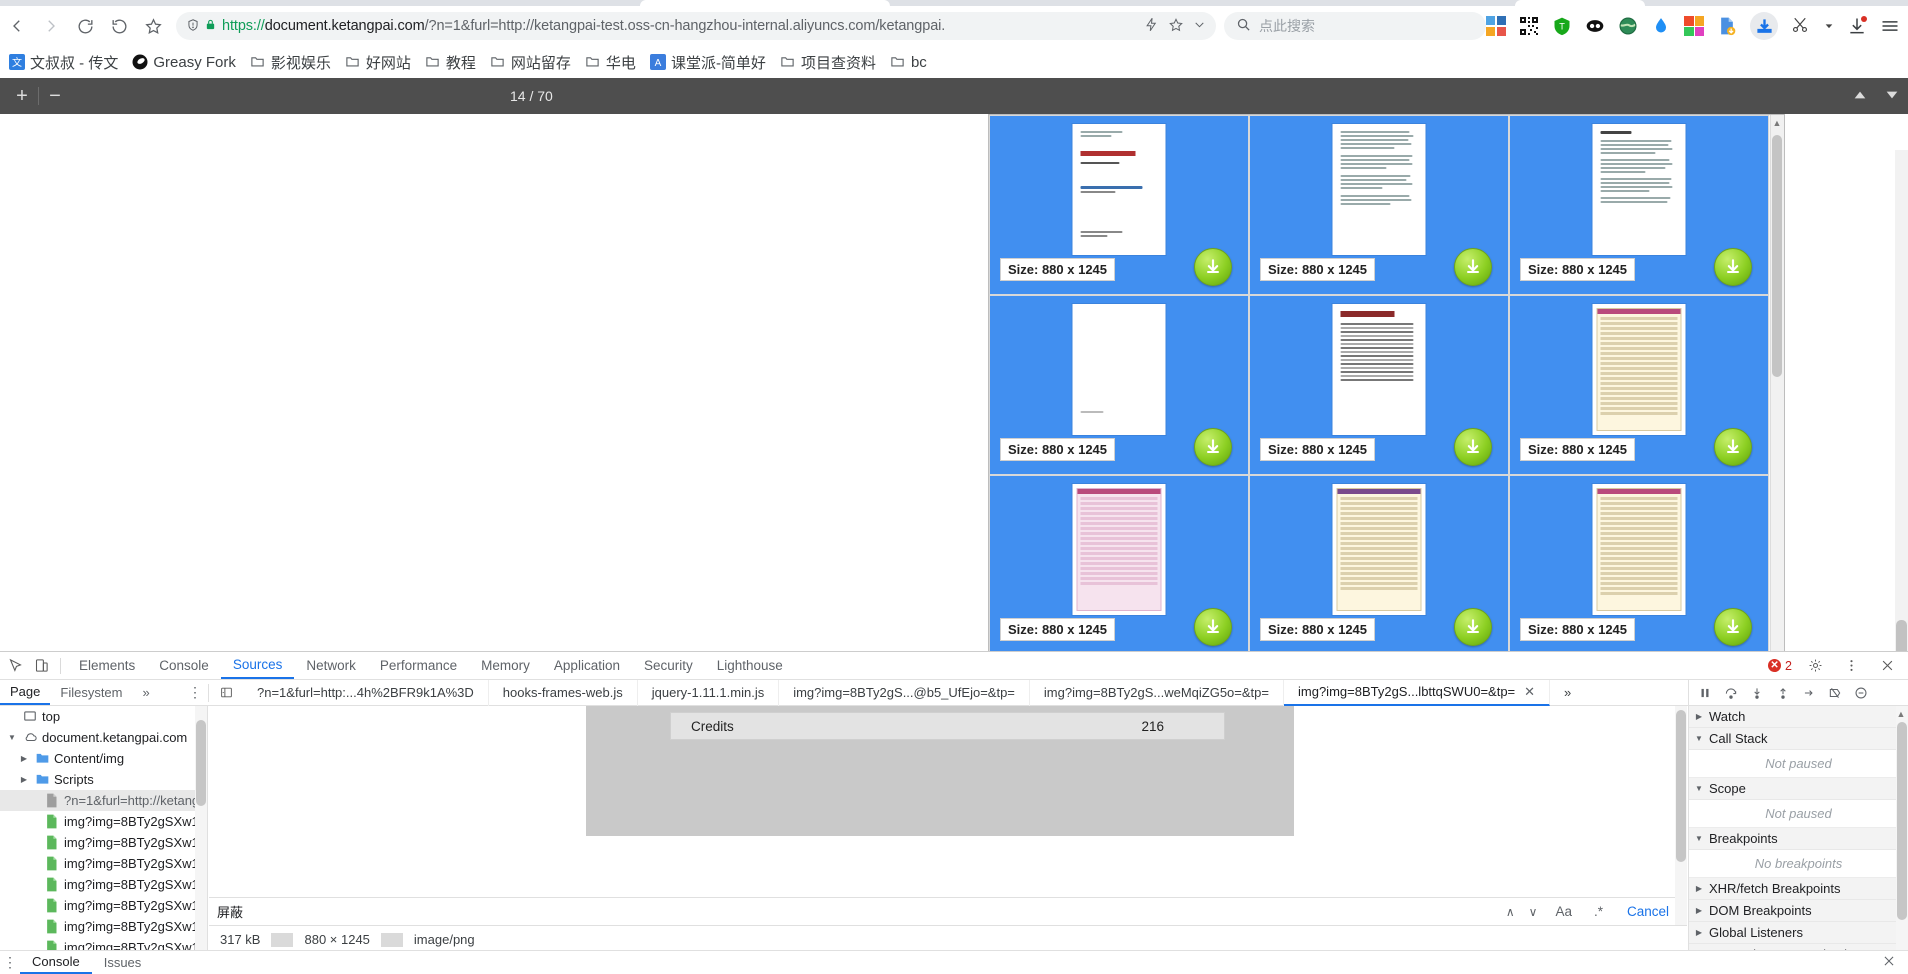  I want to click on tab-application: Application, so click(587, 665).